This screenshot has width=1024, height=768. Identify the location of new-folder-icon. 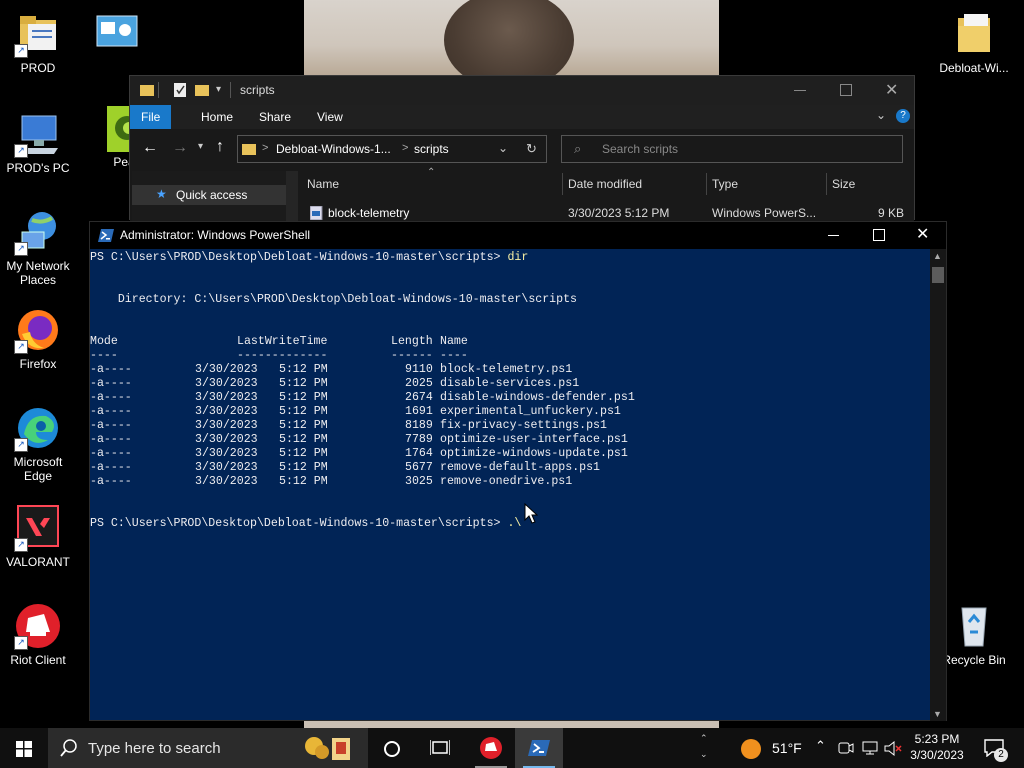
(202, 90).